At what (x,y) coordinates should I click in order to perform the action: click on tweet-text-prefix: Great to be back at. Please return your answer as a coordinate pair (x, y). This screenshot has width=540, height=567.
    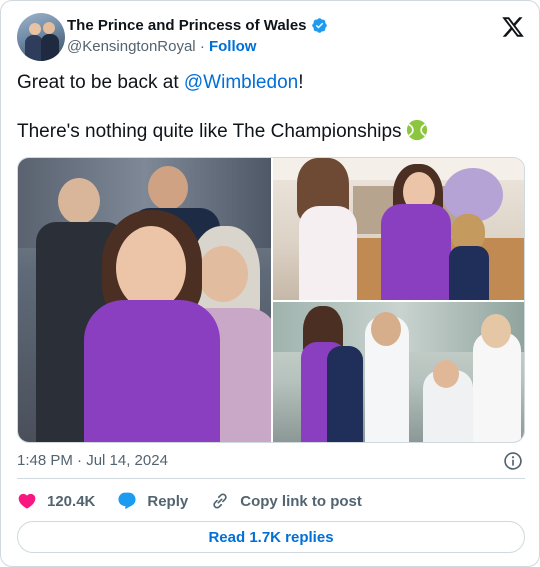
    Looking at the image, I should click on (100, 82).